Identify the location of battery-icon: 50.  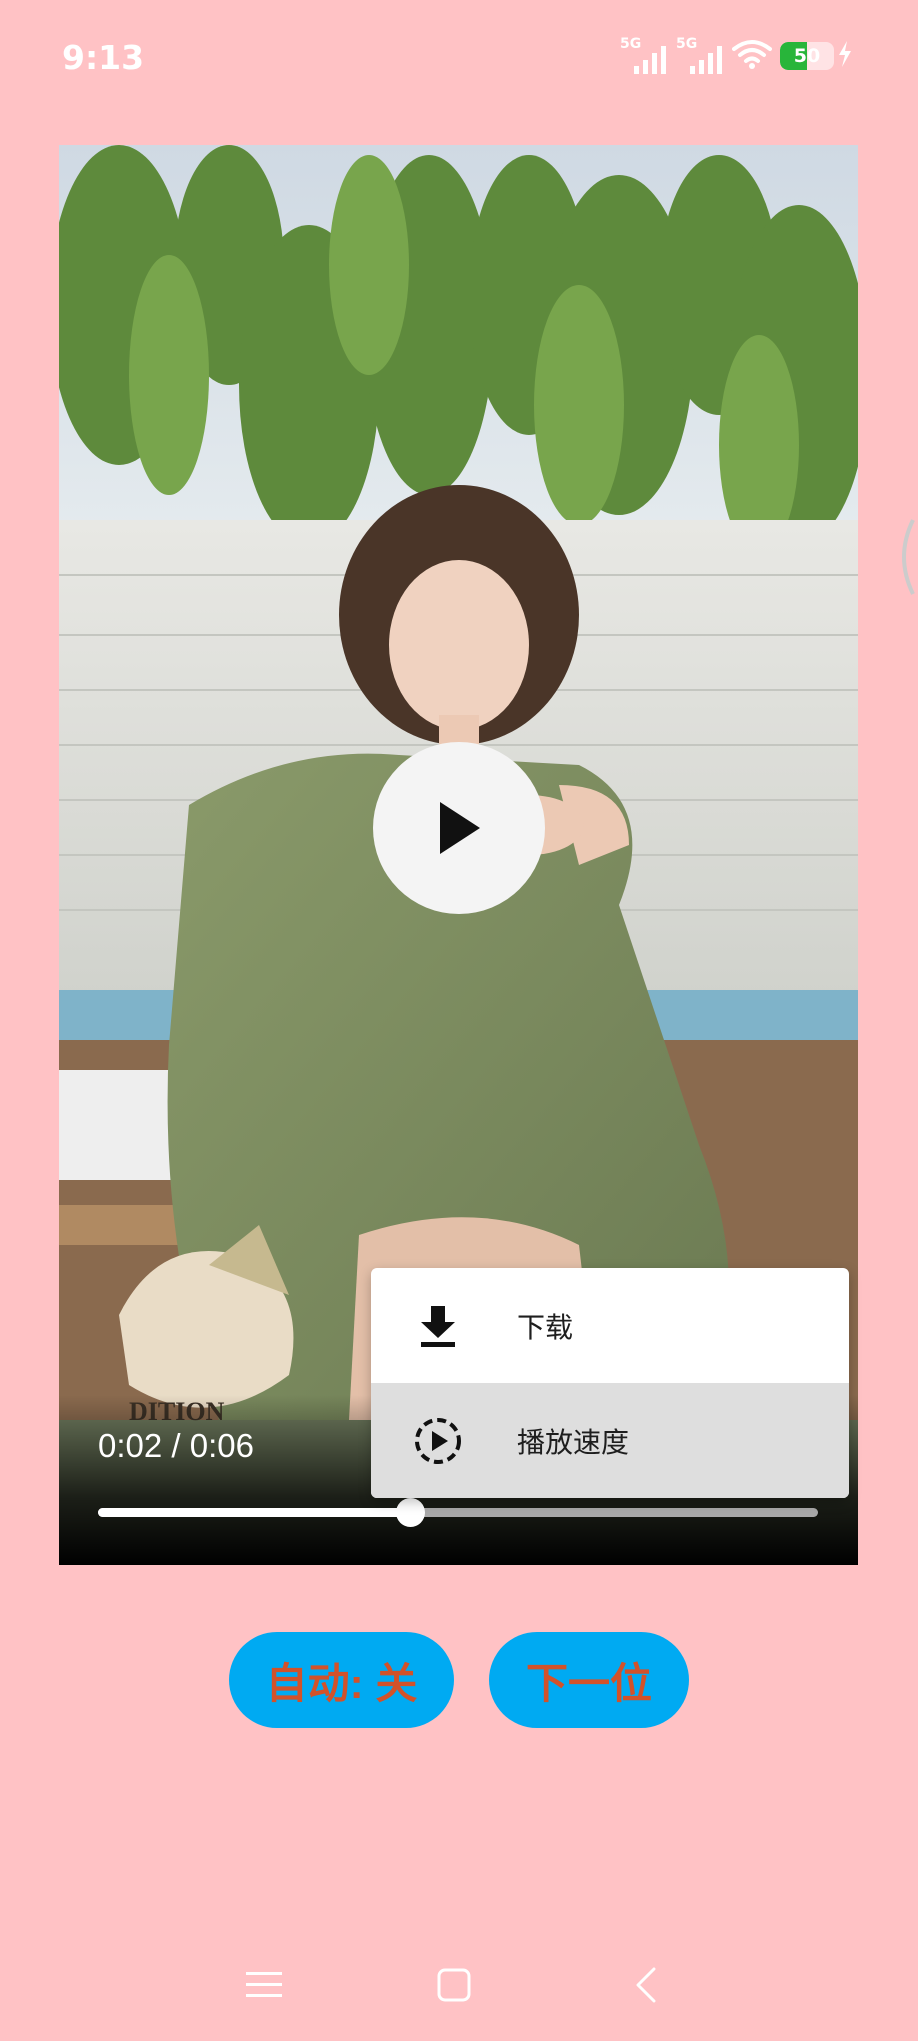
(816, 56).